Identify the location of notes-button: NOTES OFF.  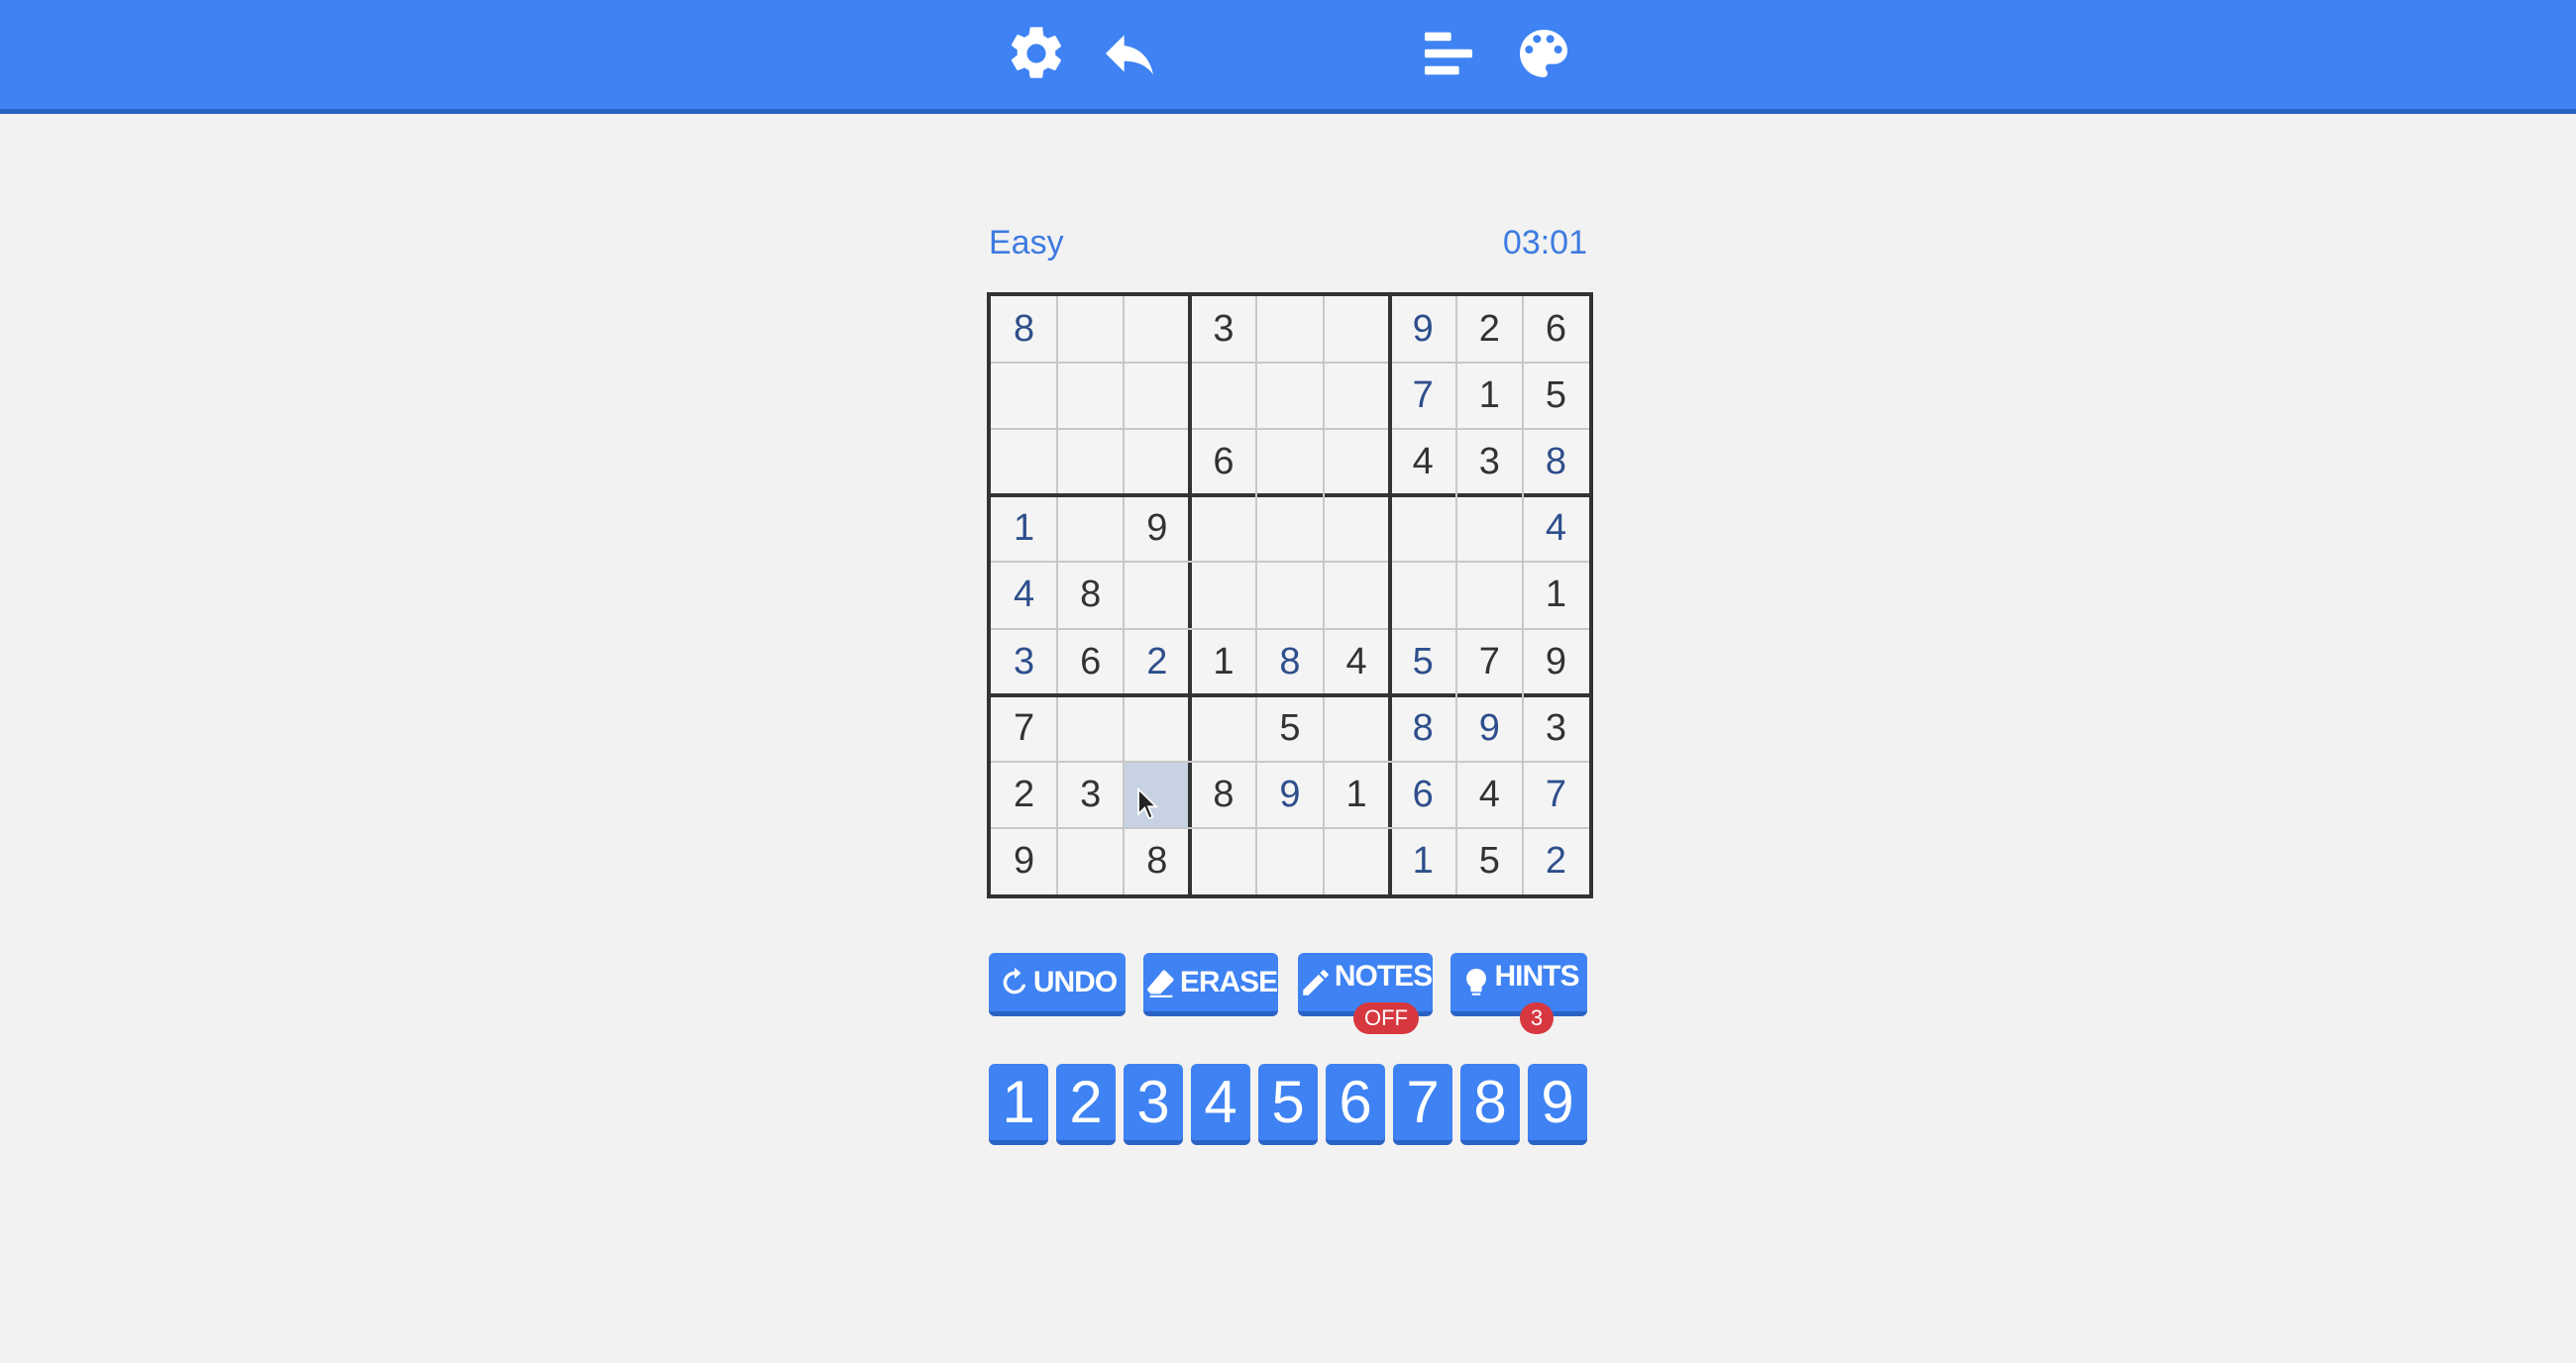
(1365, 993).